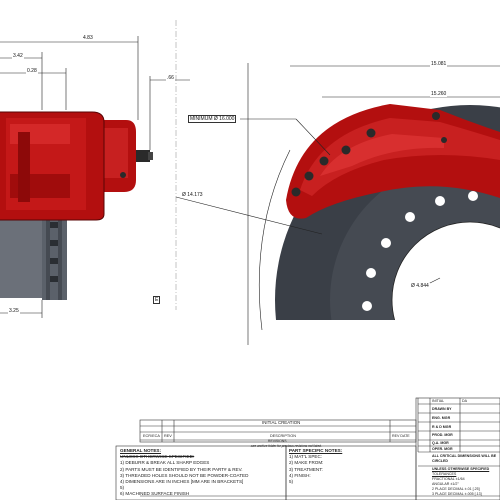 The image size is (500, 500). Describe the element at coordinates (18, 56) in the screenshot. I see `dim-offset-a: 3.42` at that location.